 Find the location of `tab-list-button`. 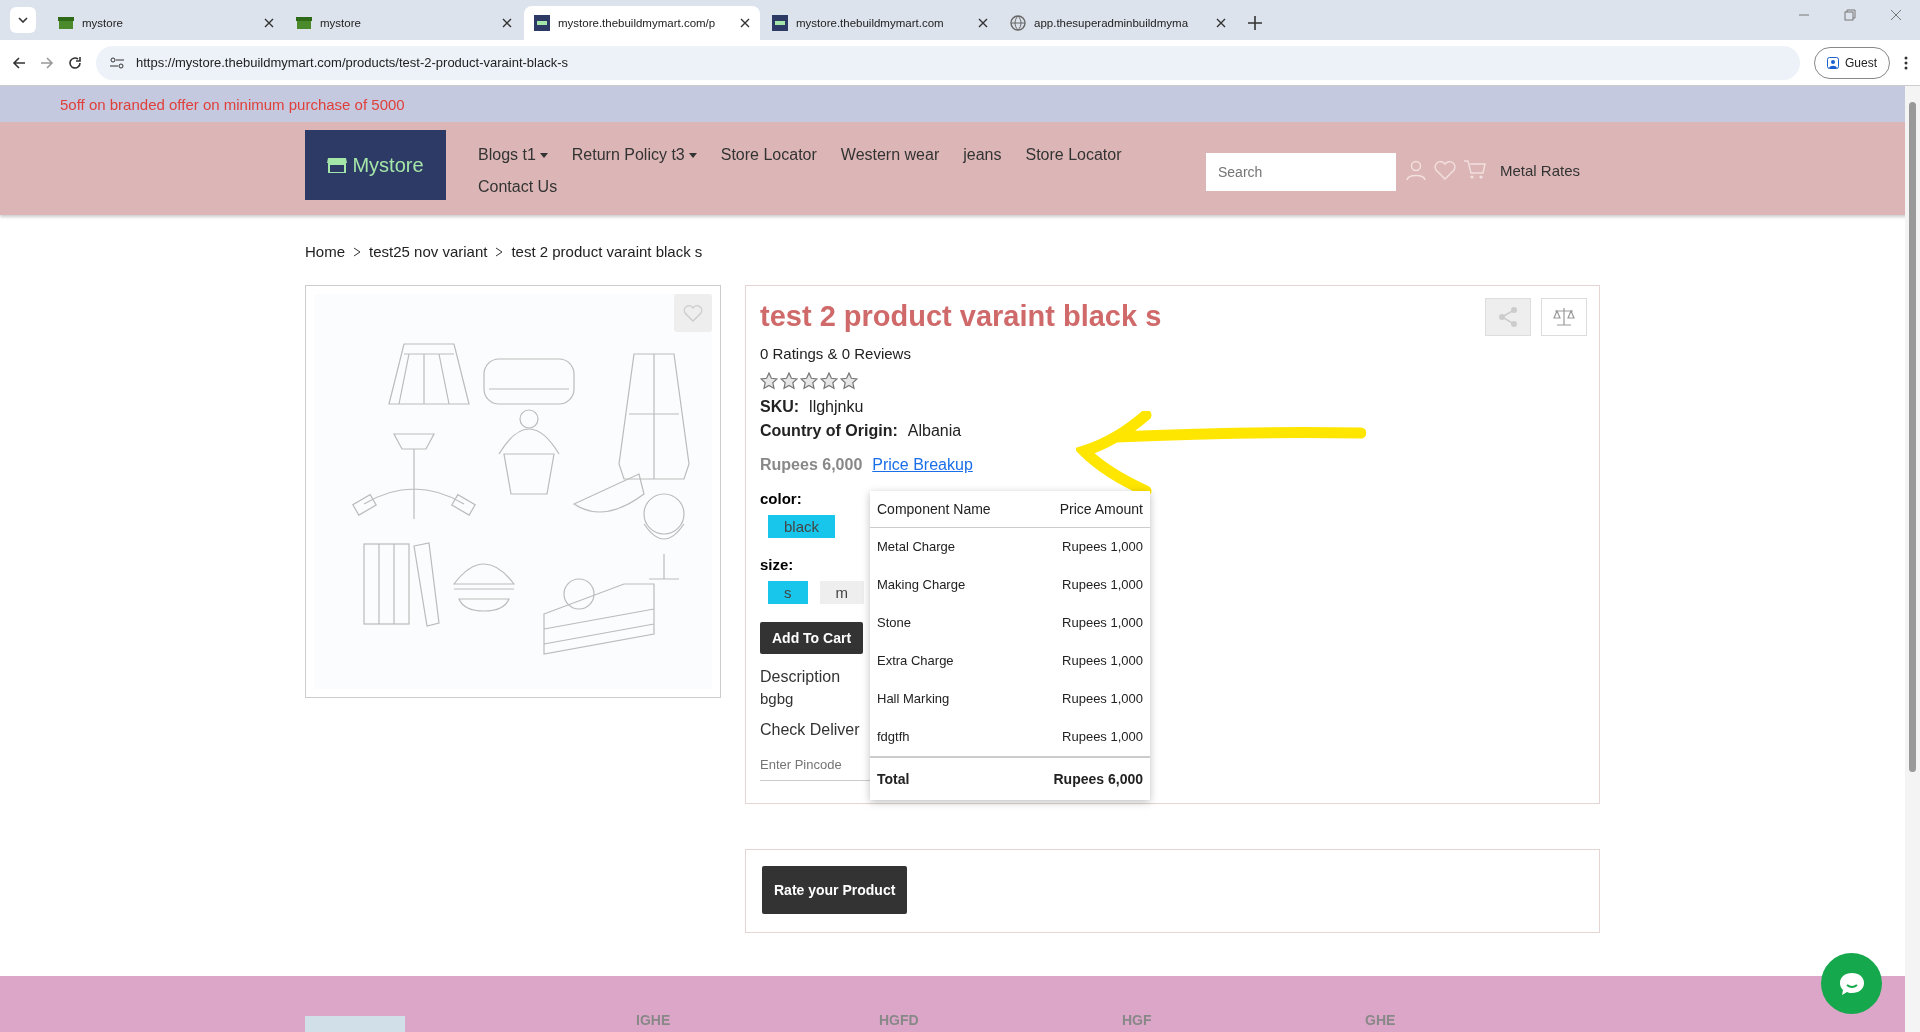

tab-list-button is located at coordinates (23, 20).